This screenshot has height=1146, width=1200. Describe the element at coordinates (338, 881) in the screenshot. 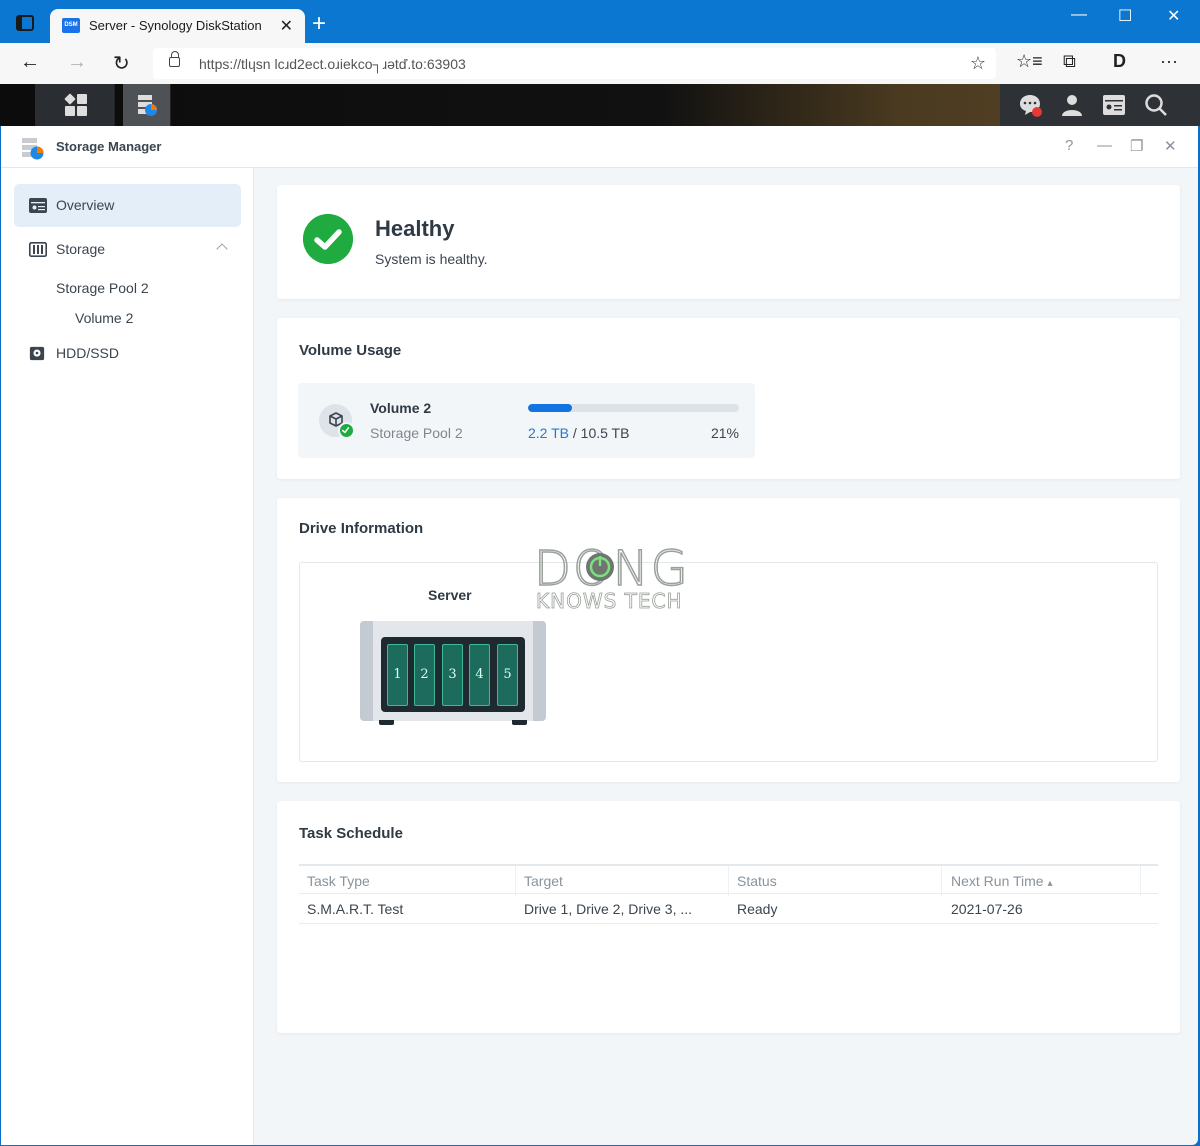

I see `column-header-task-type: Task Type` at that location.